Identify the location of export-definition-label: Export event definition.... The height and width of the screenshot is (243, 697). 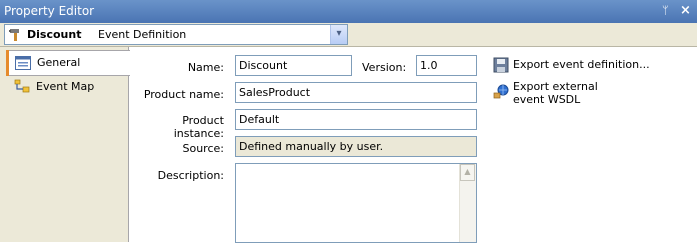
(581, 64).